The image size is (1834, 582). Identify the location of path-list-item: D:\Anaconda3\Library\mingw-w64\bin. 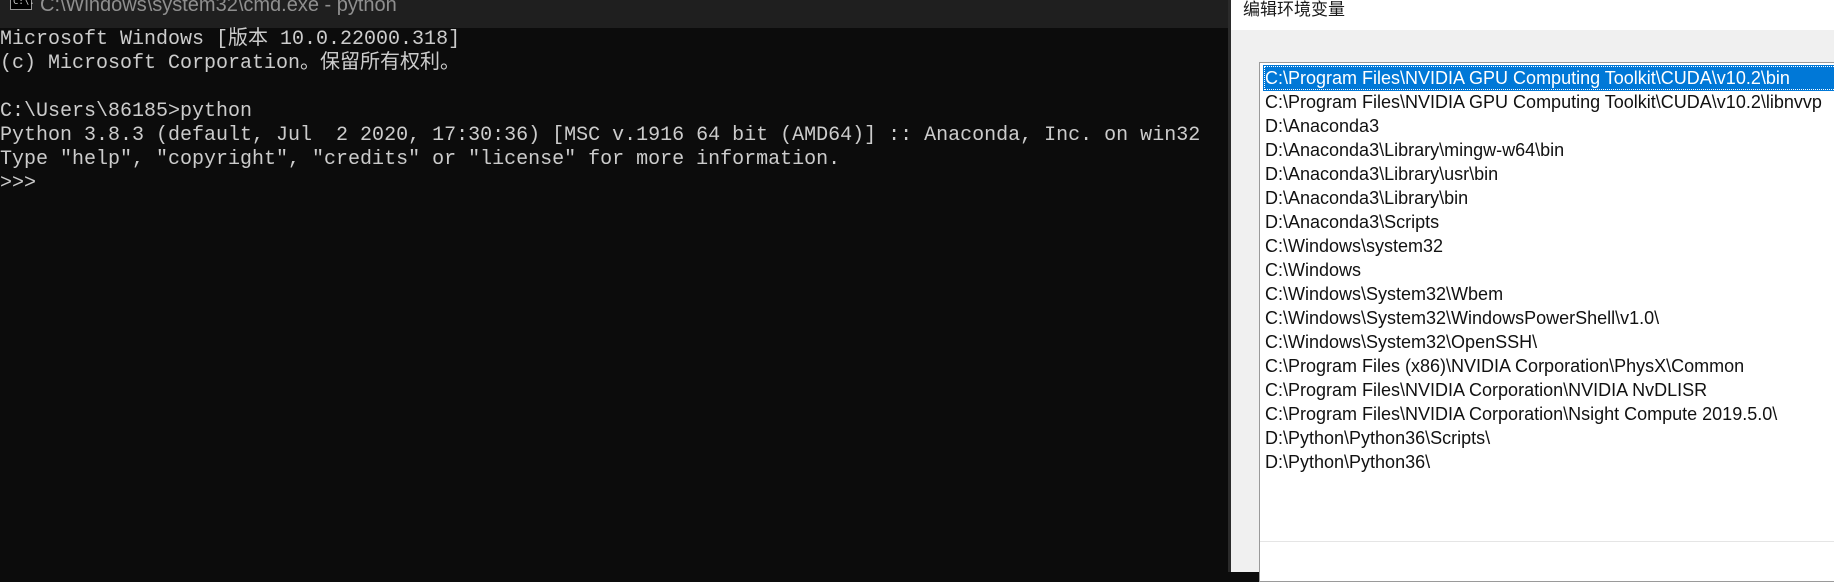
(1548, 150).